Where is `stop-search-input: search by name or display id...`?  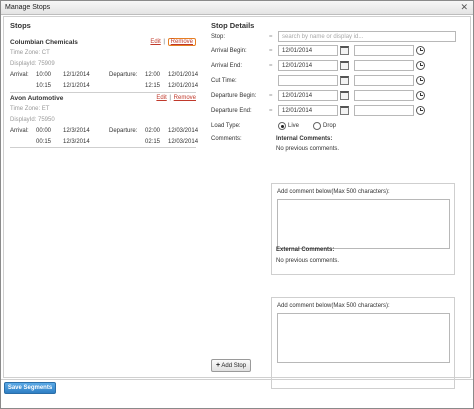
stop-search-input: search by name or display id... is located at coordinates (367, 36).